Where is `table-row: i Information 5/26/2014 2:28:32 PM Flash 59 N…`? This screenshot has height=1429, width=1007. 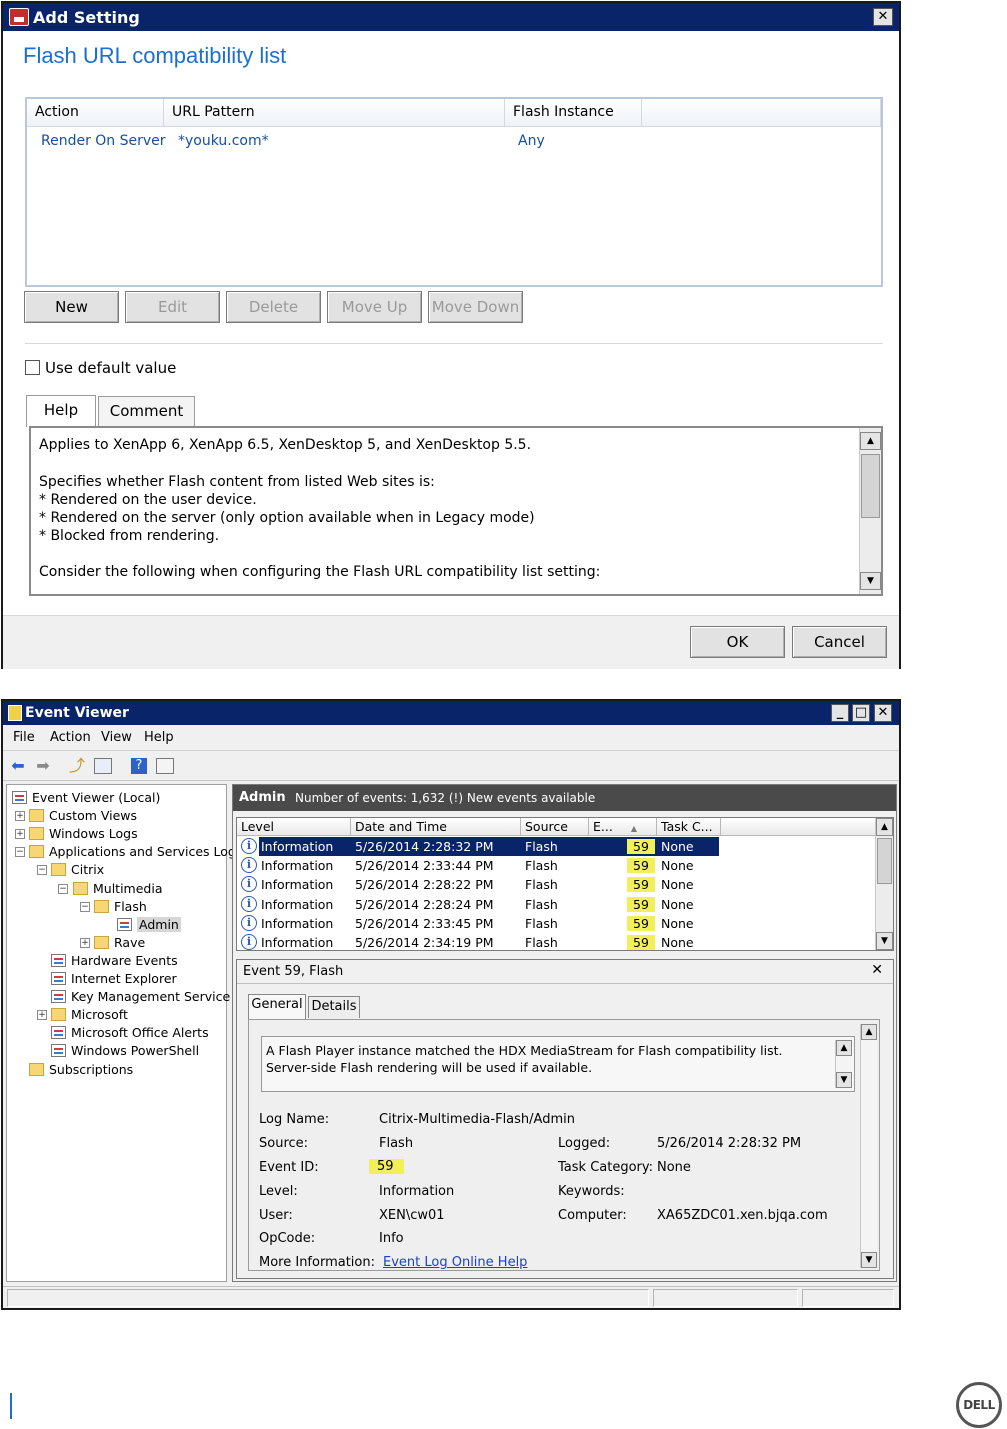
table-row: i Information 5/26/2014 2:28:32 PM Flash 59 N… is located at coordinates (557, 846).